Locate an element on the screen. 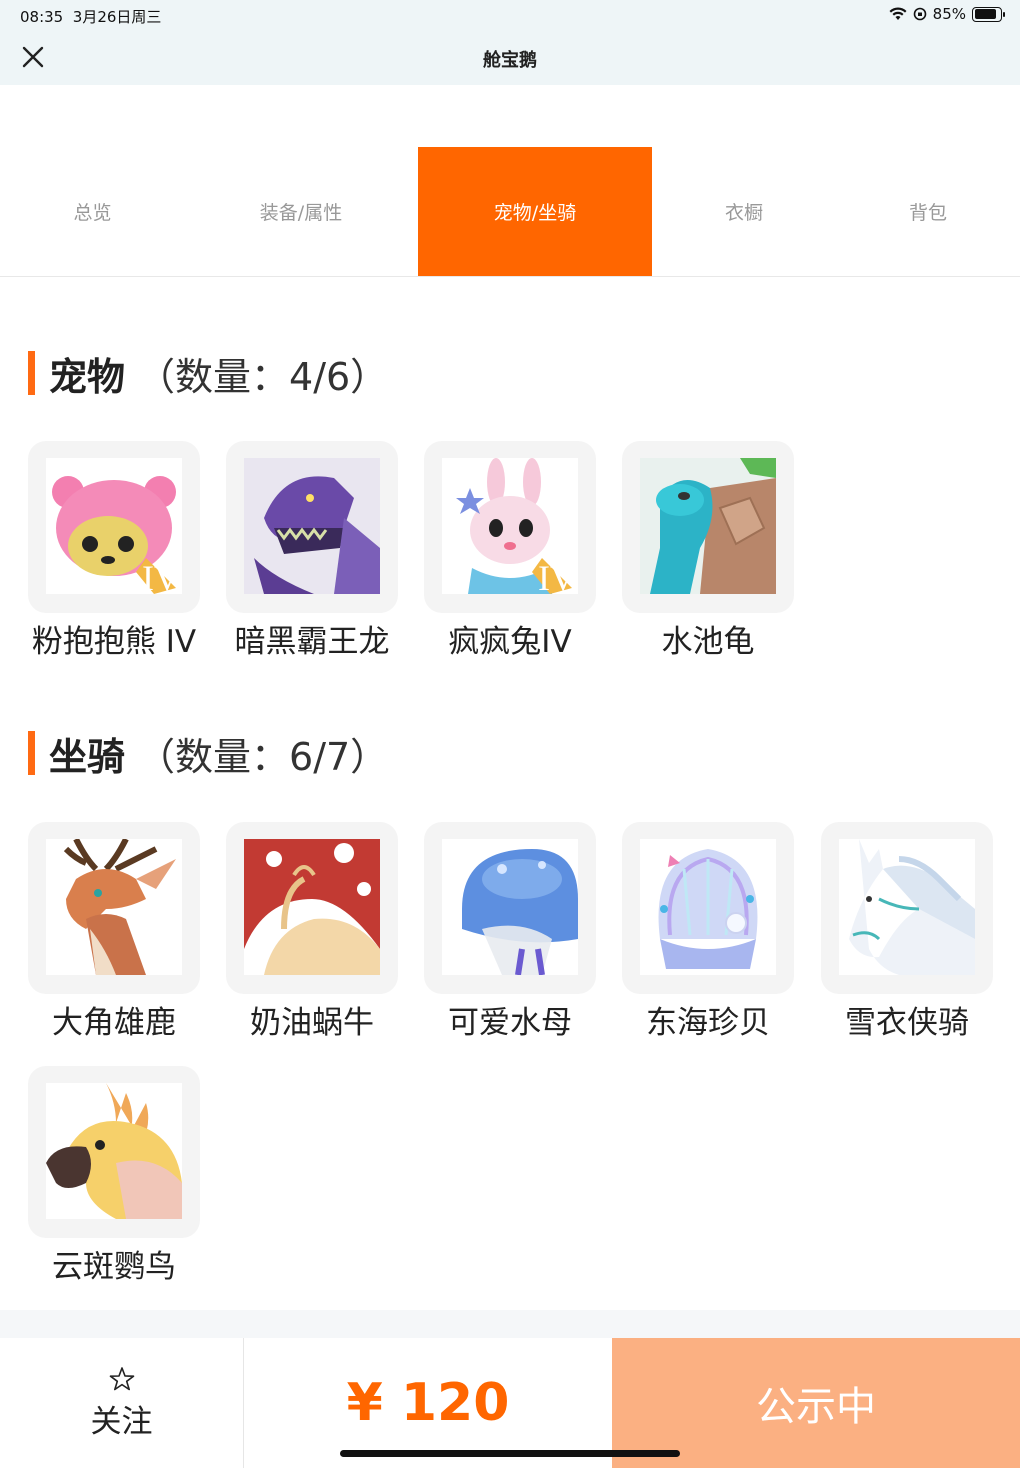 The height and width of the screenshot is (1468, 1020). pet-item: IV 疯疯兔IV is located at coordinates (510, 551).